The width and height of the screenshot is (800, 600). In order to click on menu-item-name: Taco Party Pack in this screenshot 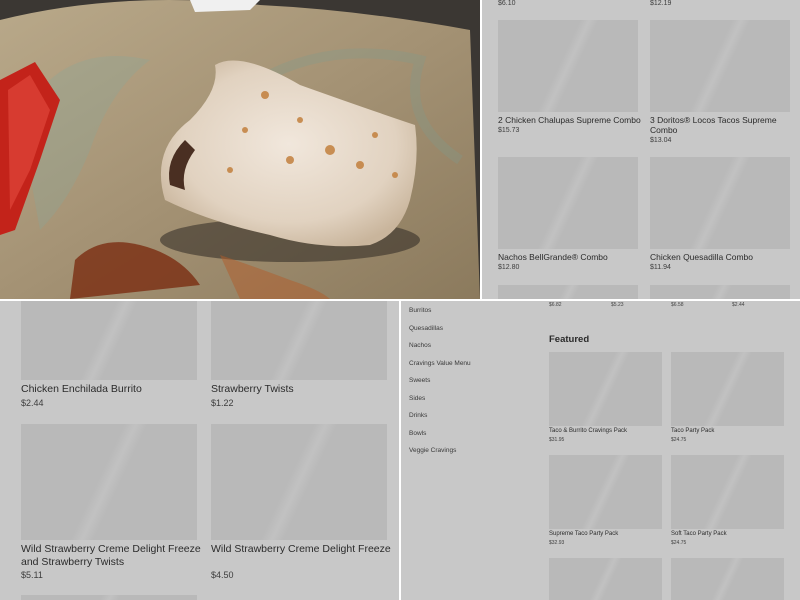, I will do `click(728, 431)`.